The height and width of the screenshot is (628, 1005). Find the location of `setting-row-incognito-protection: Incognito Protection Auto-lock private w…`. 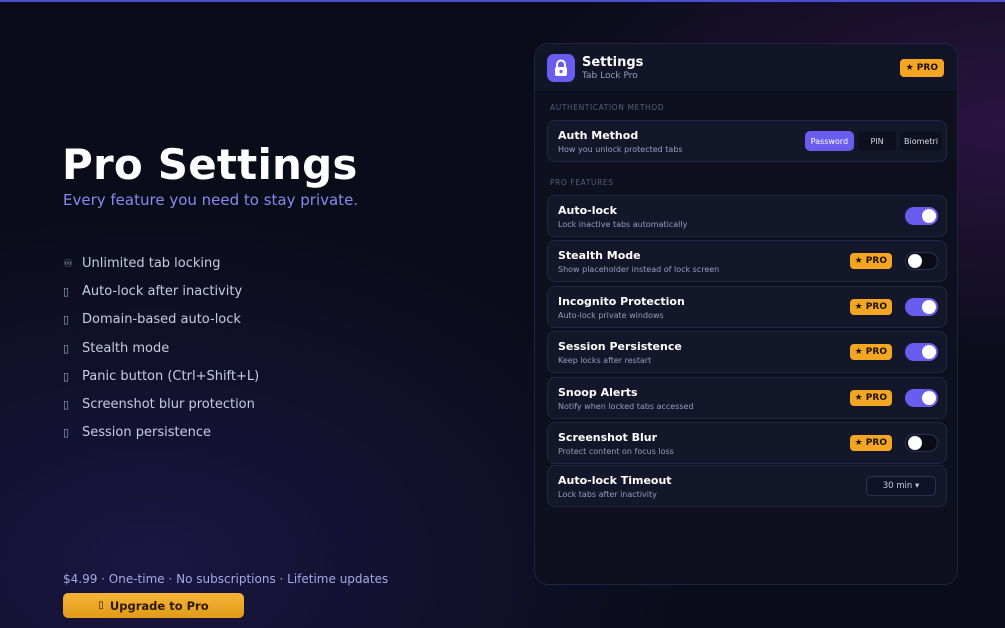

setting-row-incognito-protection: Incognito Protection Auto-lock private w… is located at coordinates (747, 307).